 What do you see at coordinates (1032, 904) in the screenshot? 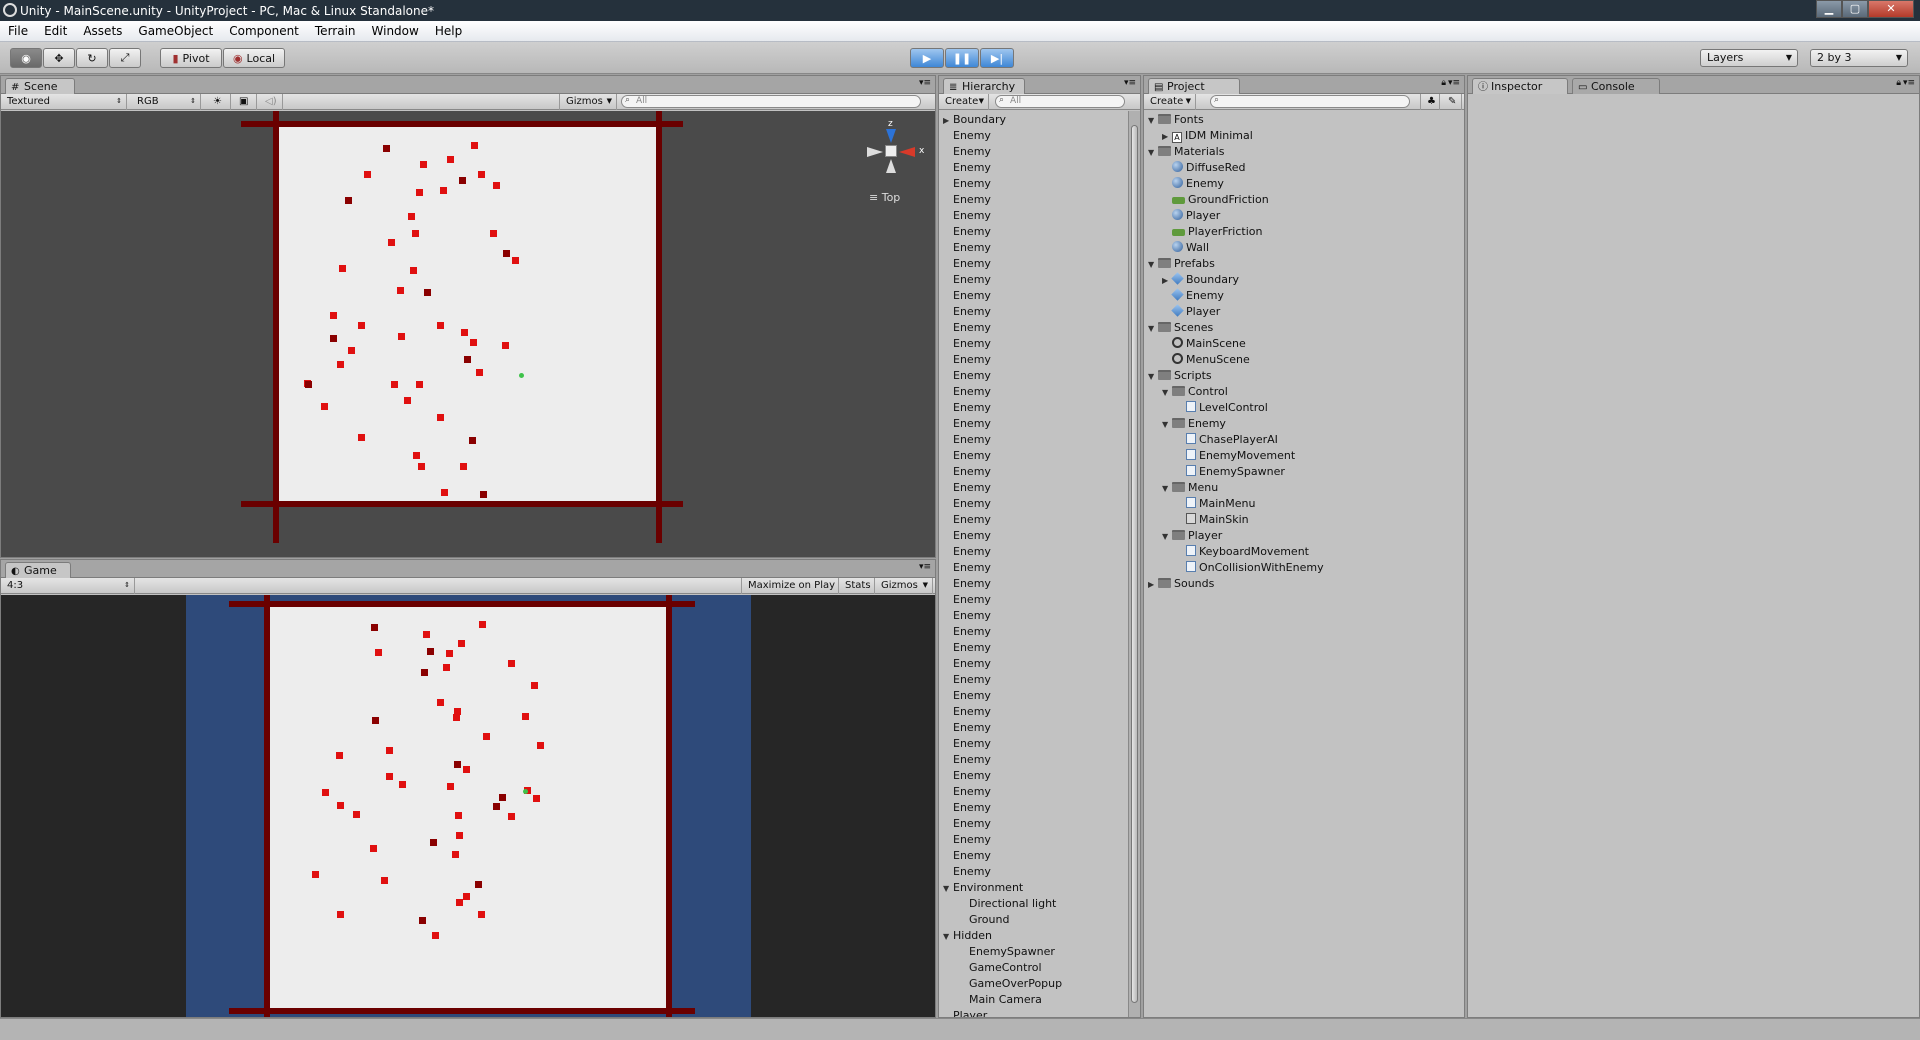
I see `hierarchy-item: Directional light` at bounding box center [1032, 904].